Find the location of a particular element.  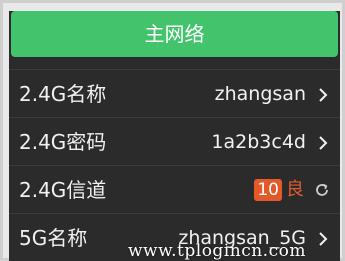

refresh-icon is located at coordinates (322, 190).